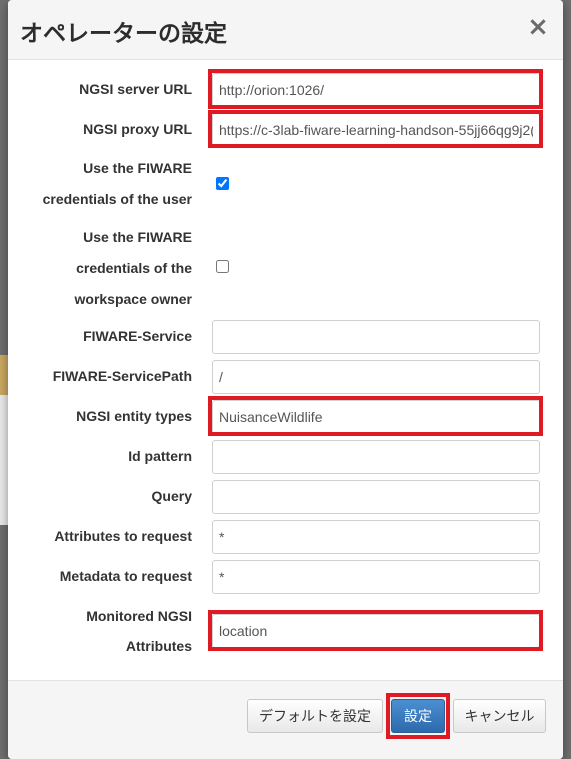 The width and height of the screenshot is (571, 759). I want to click on metadata-to-request-label: Metadata to request, so click(125, 576).